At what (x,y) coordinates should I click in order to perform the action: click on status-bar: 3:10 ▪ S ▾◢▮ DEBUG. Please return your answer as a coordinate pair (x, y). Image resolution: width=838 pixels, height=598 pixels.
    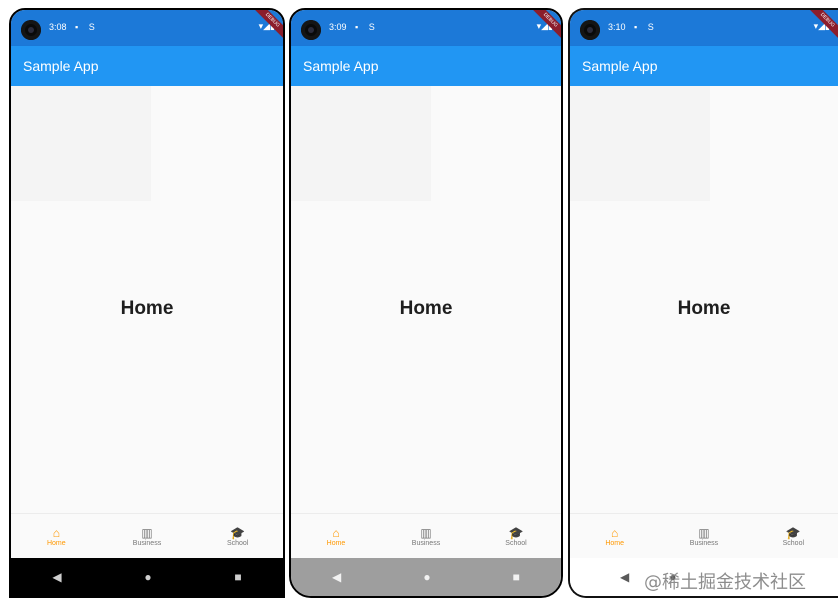
    Looking at the image, I should click on (704, 28).